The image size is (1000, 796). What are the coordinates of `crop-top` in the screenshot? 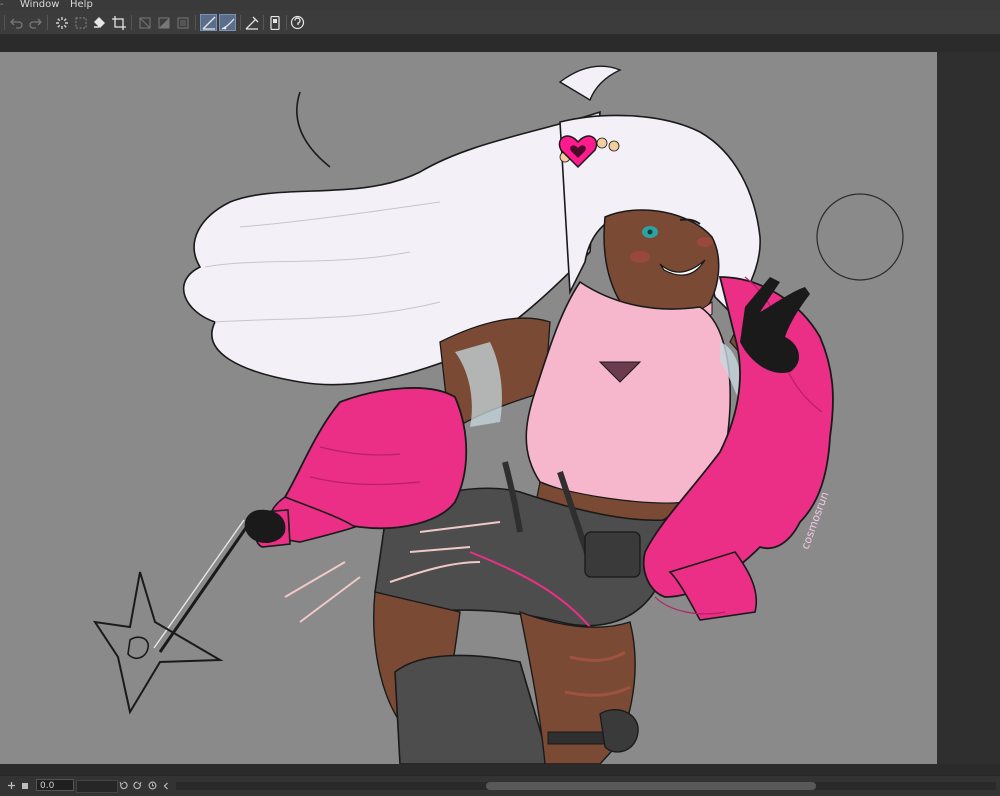 It's located at (628, 392).